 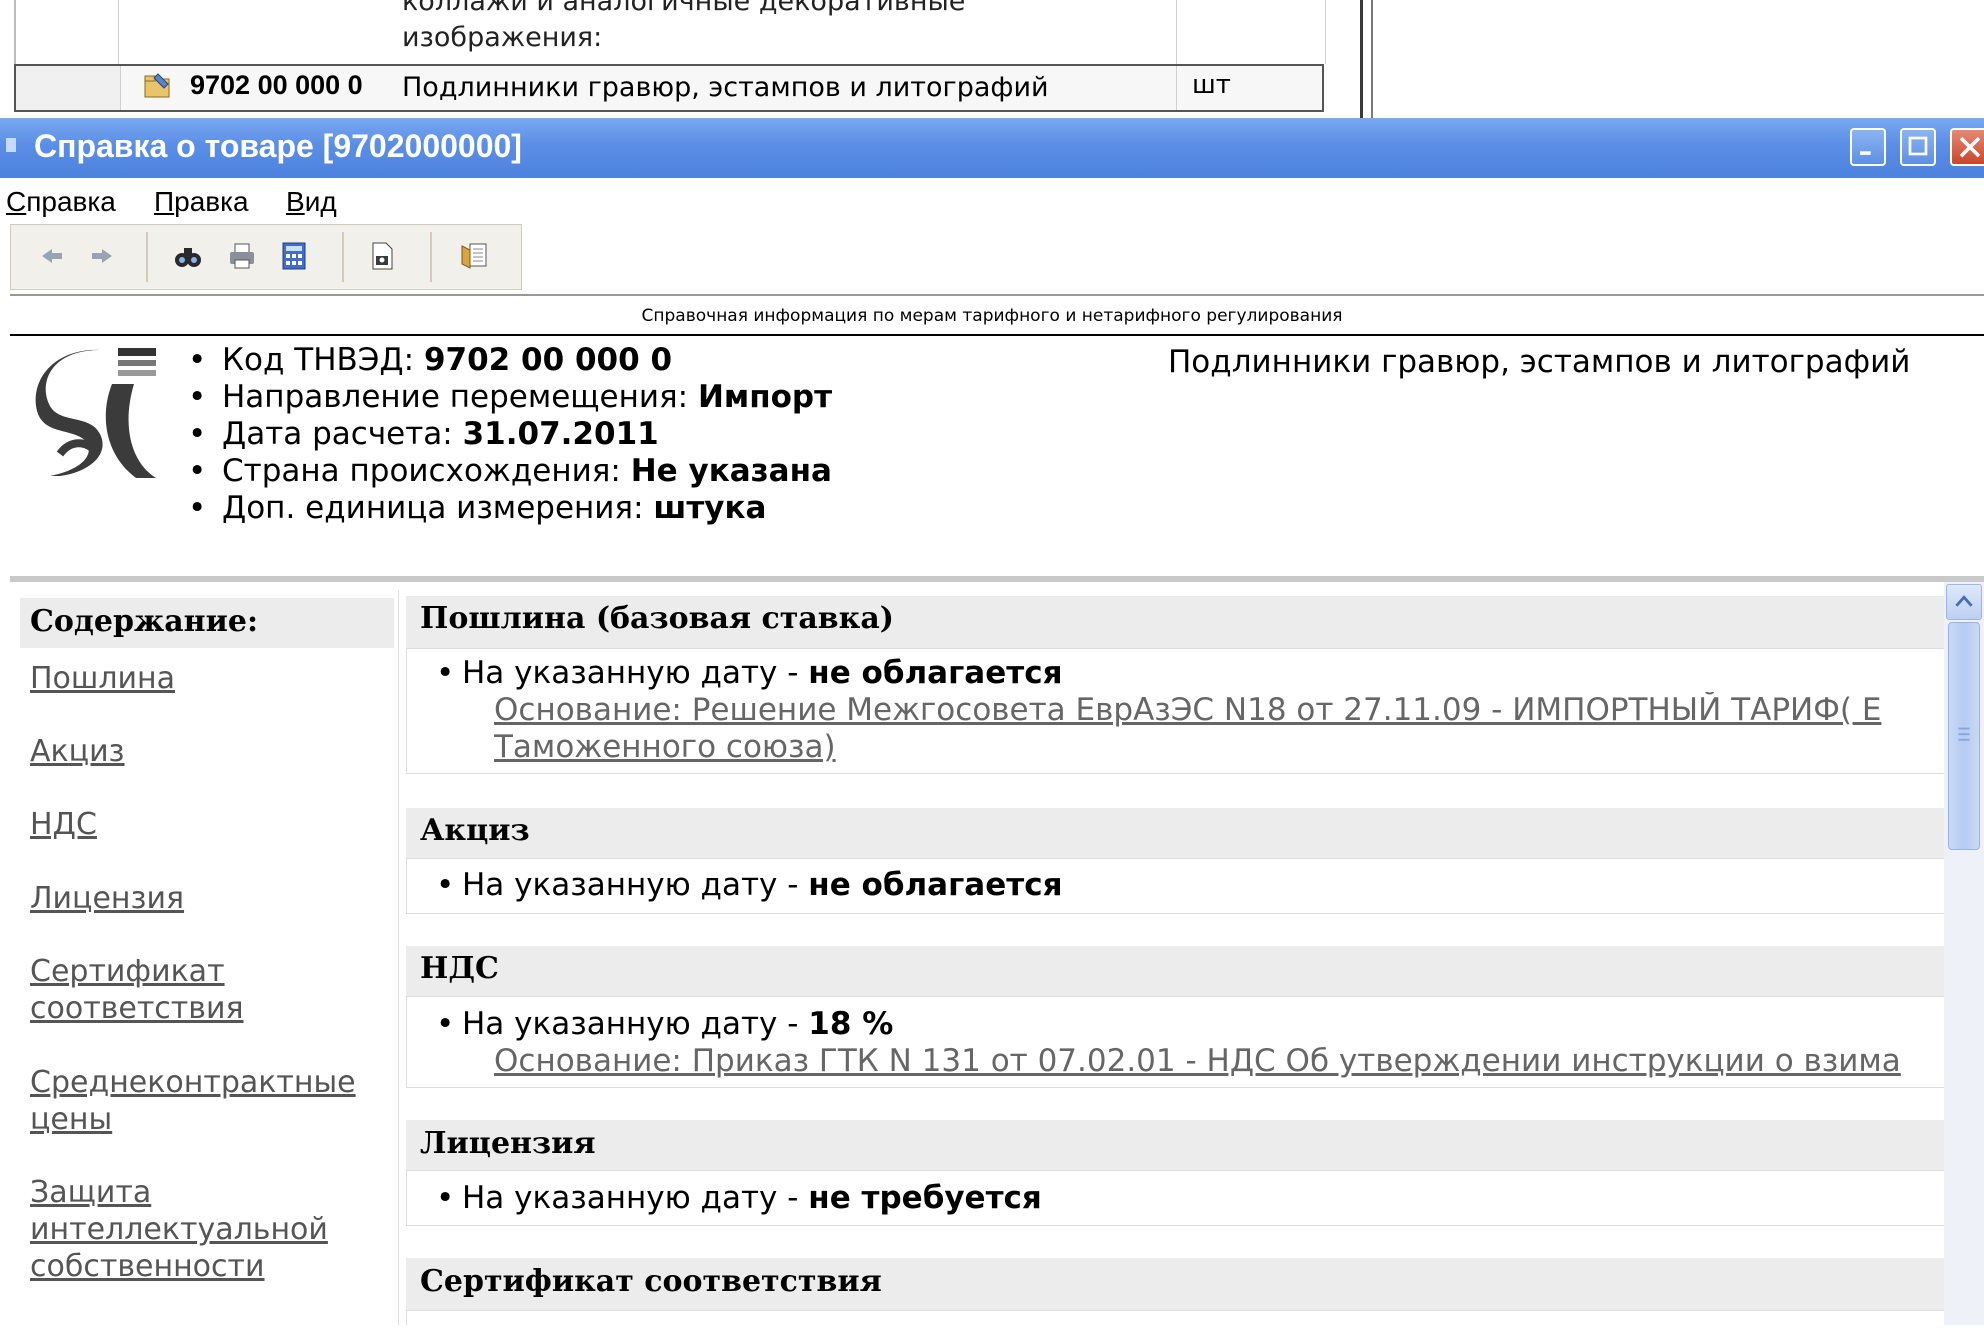 What do you see at coordinates (1868, 147) in the screenshot?
I see `minimize-button` at bounding box center [1868, 147].